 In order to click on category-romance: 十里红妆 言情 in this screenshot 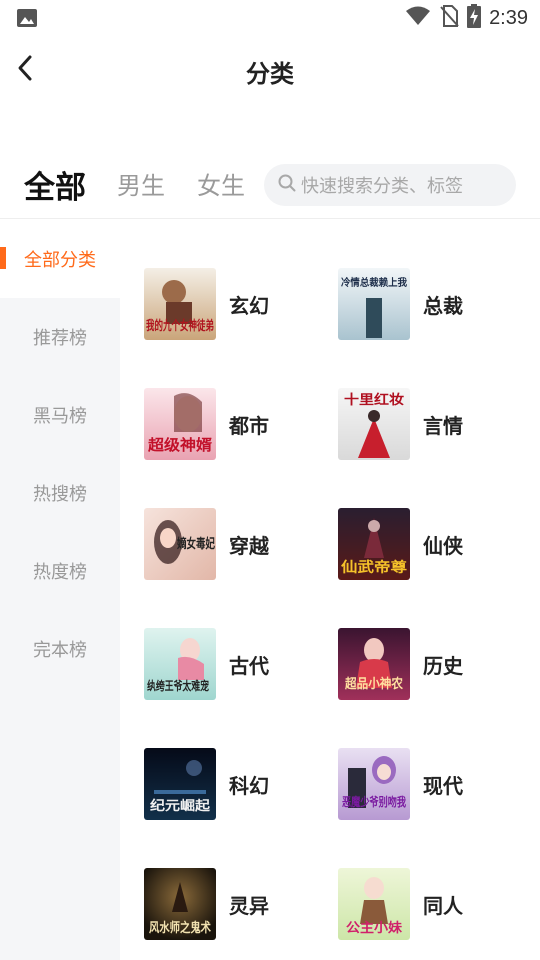, I will do `click(433, 424)`.